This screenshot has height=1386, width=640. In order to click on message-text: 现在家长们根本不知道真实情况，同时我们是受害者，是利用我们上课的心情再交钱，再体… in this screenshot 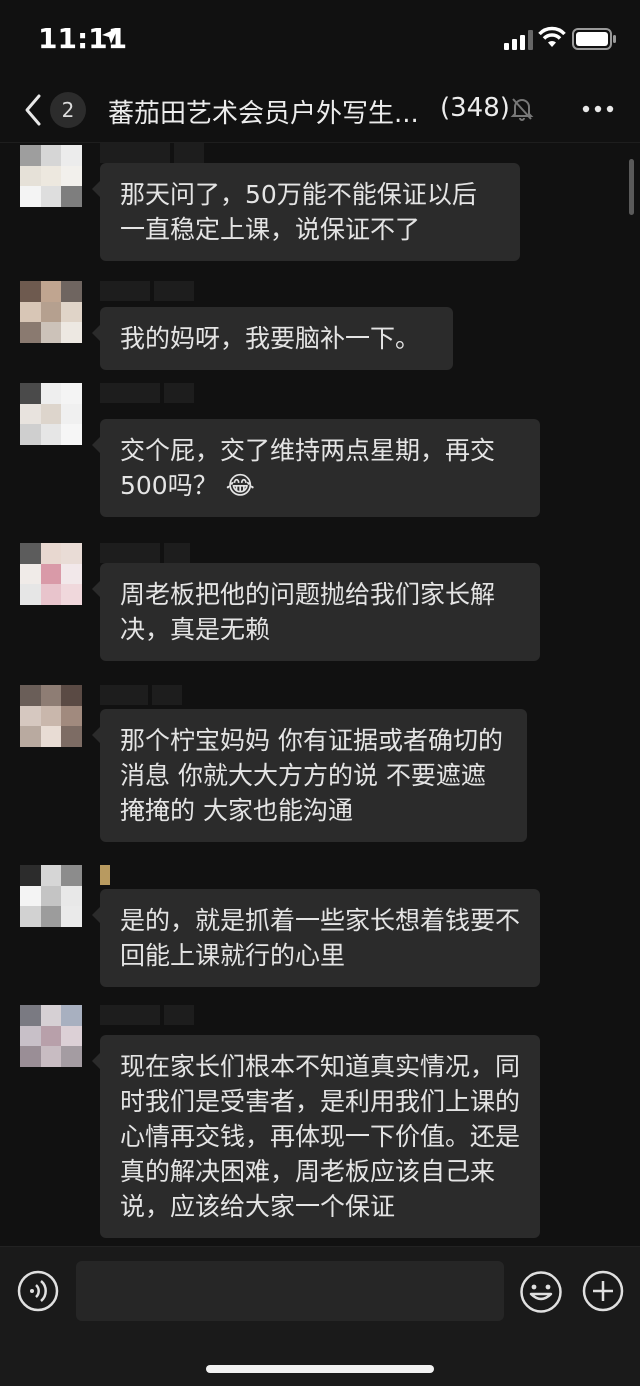, I will do `click(320, 1136)`.